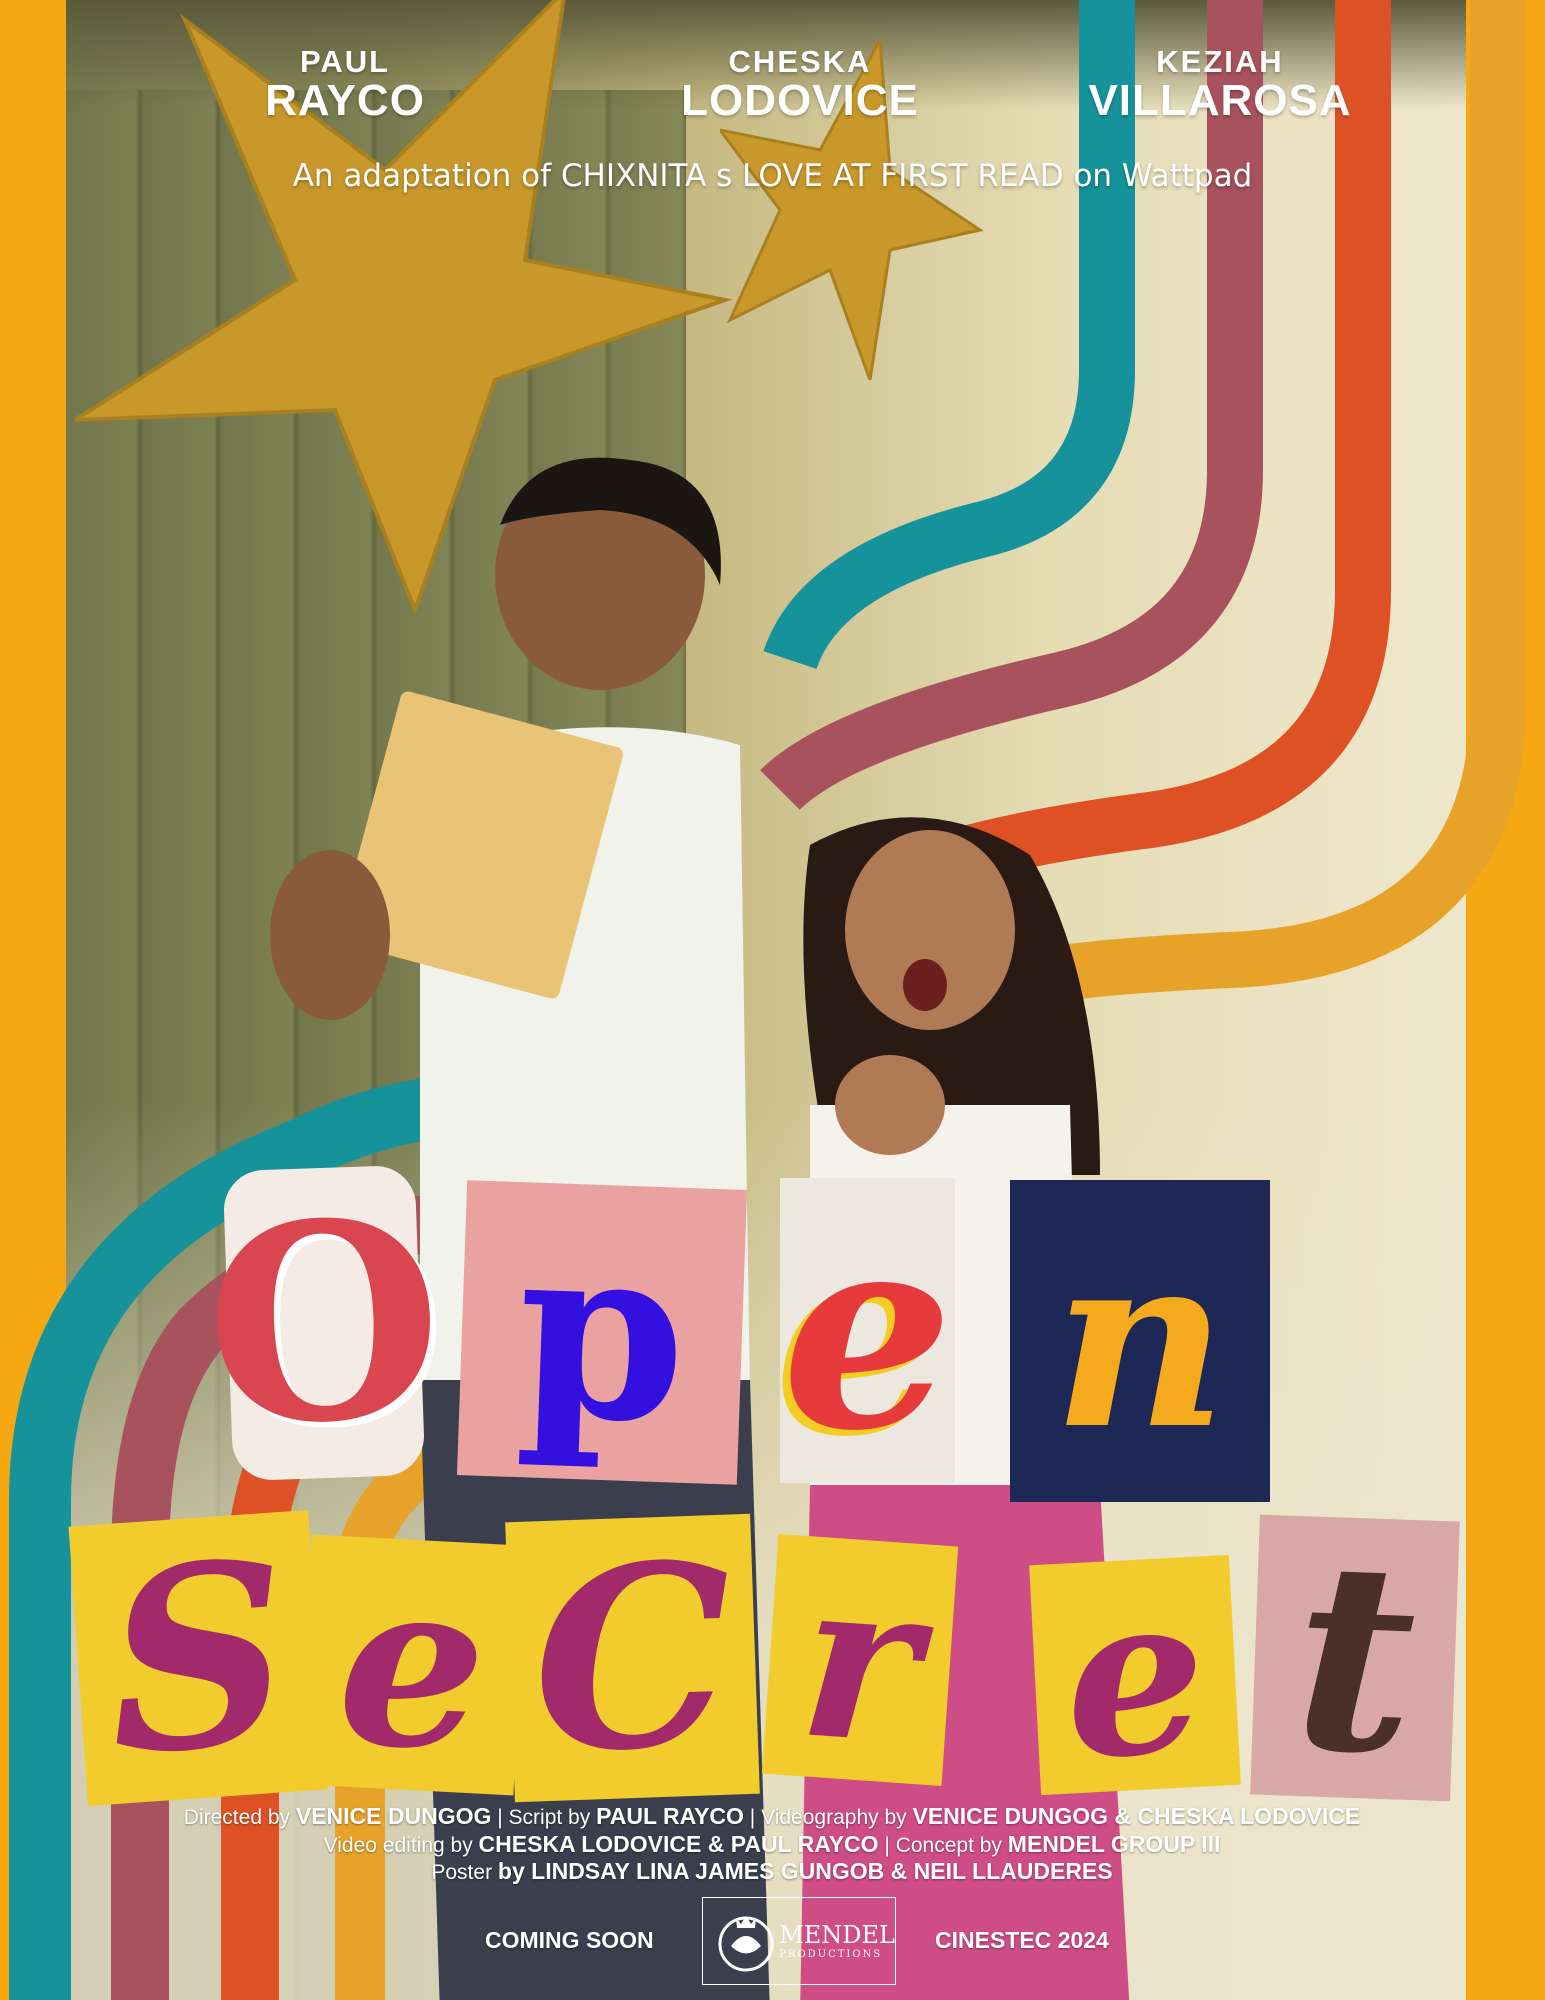 The height and width of the screenshot is (2000, 1545). Describe the element at coordinates (925, 985) in the screenshot. I see `girl-mouth` at that location.